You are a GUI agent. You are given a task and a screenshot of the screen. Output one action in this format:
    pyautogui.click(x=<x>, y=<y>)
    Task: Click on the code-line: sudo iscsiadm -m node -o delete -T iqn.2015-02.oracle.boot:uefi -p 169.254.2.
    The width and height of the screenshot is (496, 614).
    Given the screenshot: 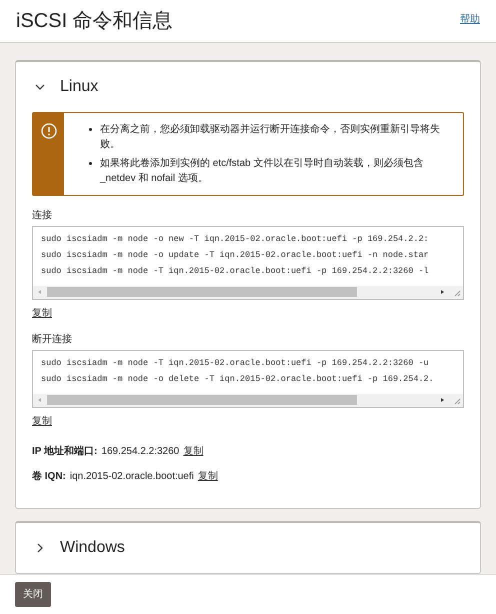 What is the action you would take?
    pyautogui.click(x=238, y=379)
    